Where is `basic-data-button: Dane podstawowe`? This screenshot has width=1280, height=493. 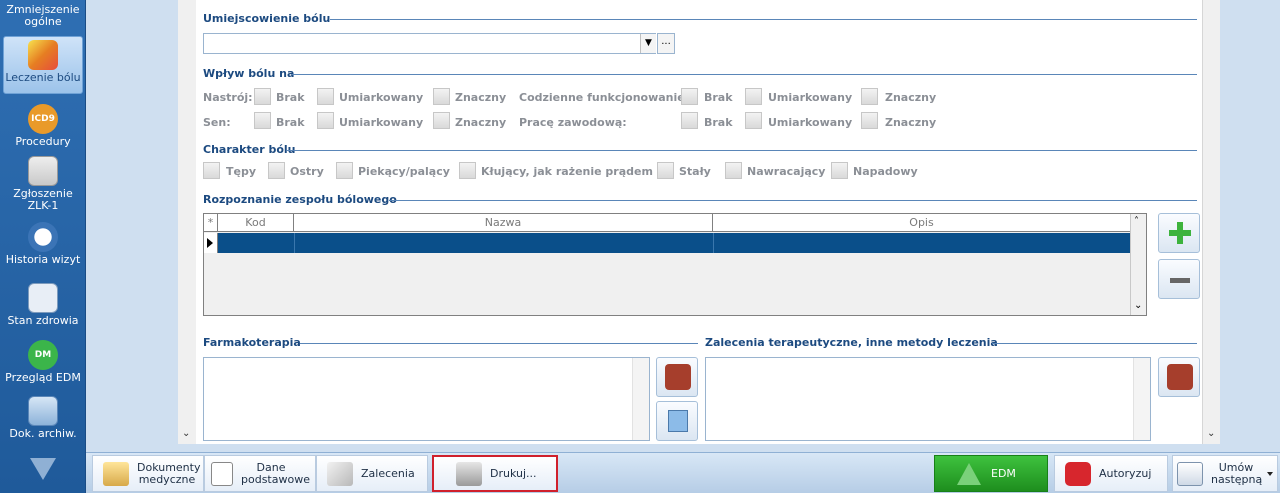 basic-data-button: Dane podstawowe is located at coordinates (260, 473).